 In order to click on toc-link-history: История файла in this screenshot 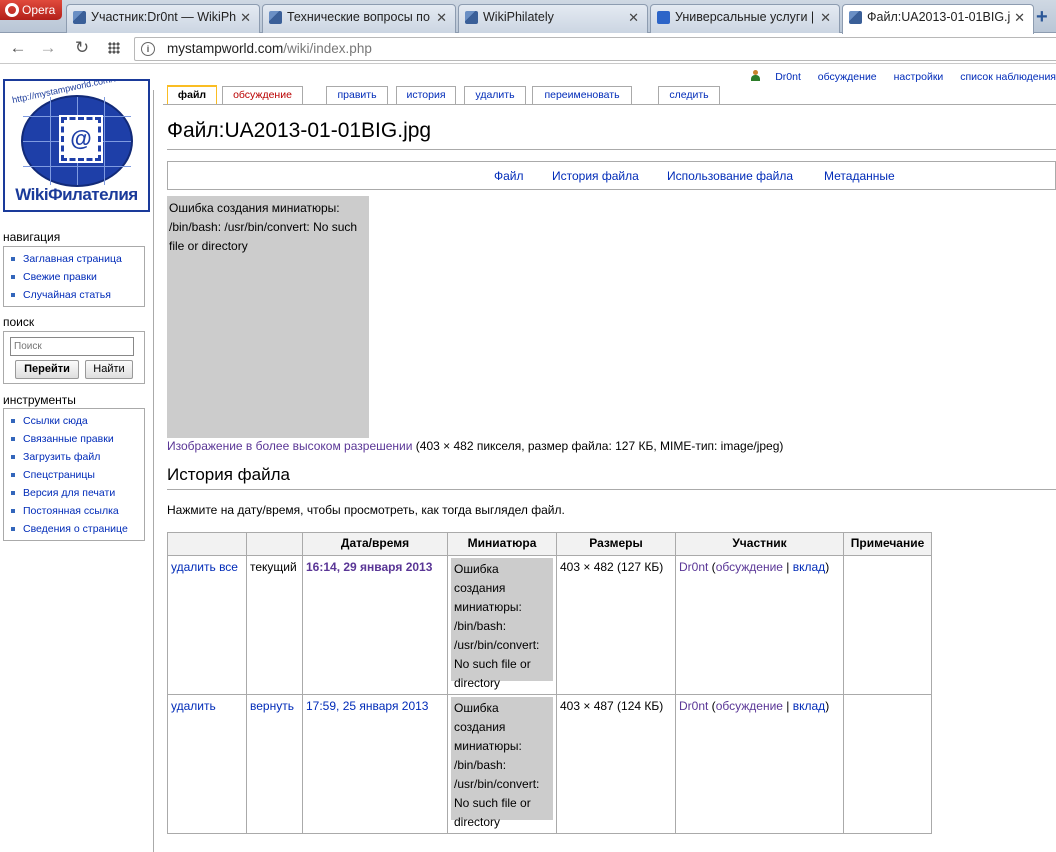, I will do `click(595, 176)`.